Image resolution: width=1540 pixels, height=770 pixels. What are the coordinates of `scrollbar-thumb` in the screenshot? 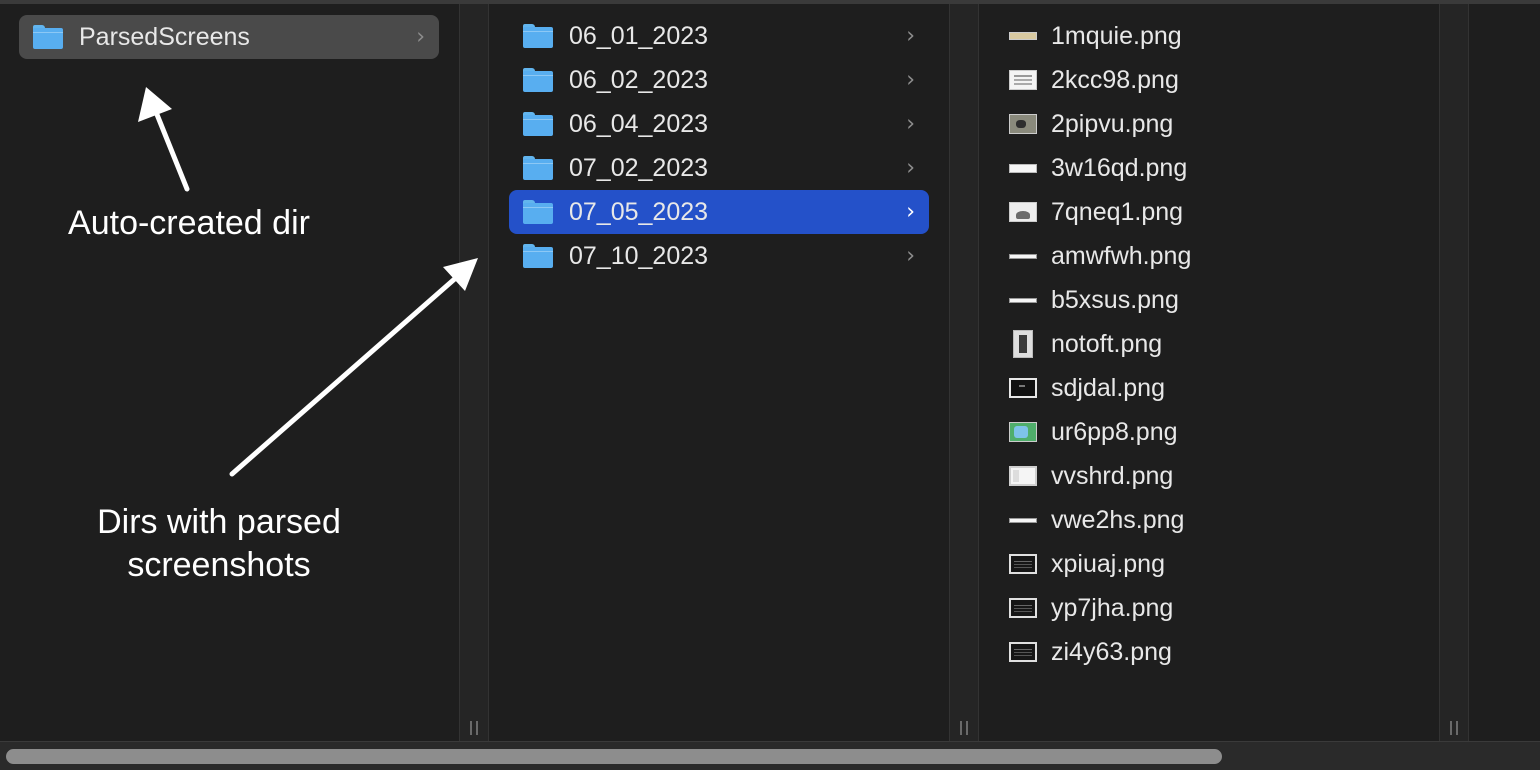 It's located at (614, 756).